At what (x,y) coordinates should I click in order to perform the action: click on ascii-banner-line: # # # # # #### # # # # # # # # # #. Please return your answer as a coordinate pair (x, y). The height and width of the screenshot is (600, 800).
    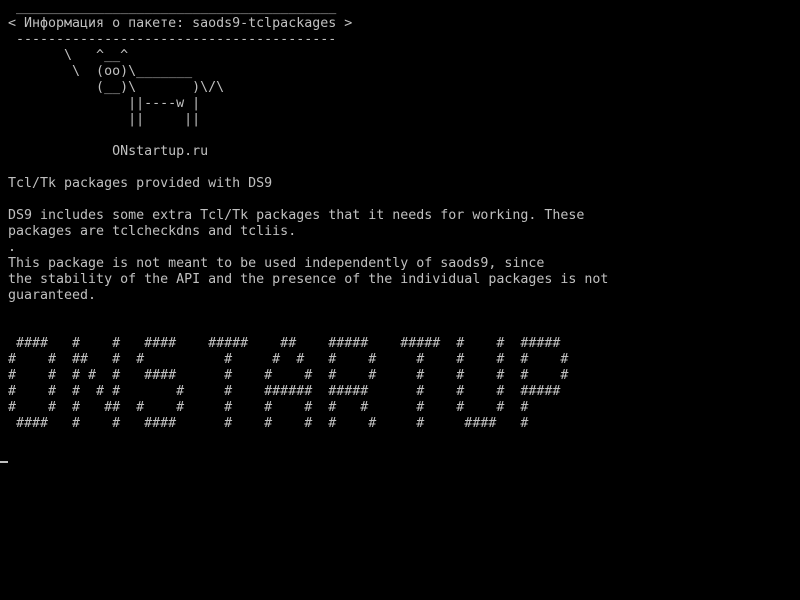
    Looking at the image, I should click on (288, 375).